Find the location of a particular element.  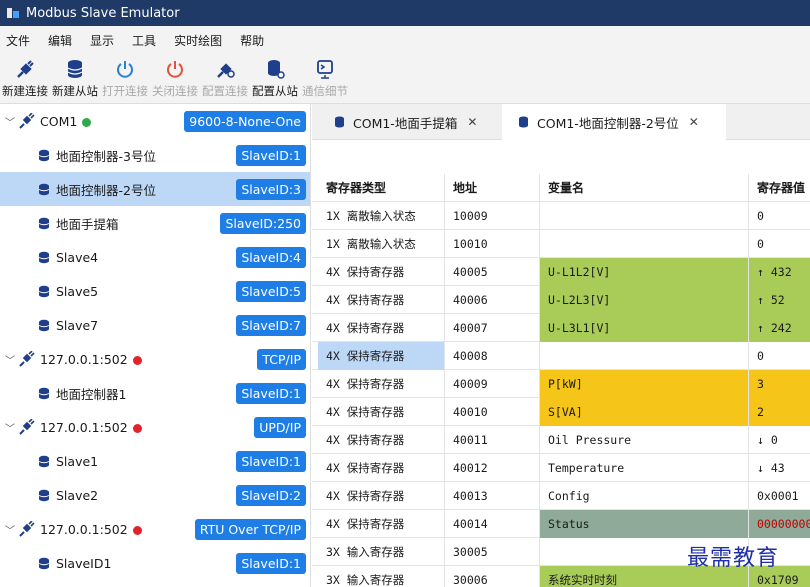

slave-label: Slave4 is located at coordinates (77, 257).